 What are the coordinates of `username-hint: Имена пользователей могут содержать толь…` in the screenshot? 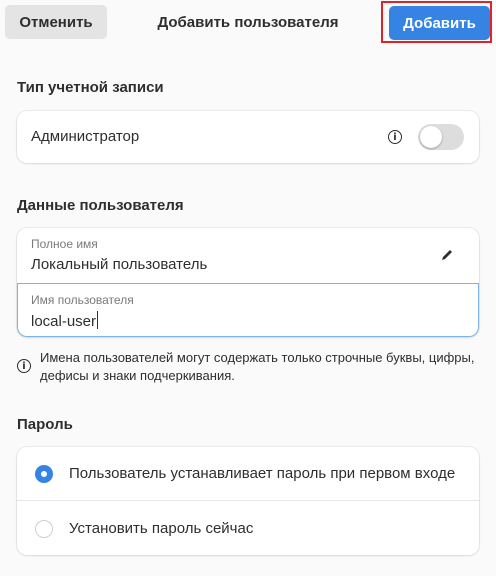 It's located at (257, 366).